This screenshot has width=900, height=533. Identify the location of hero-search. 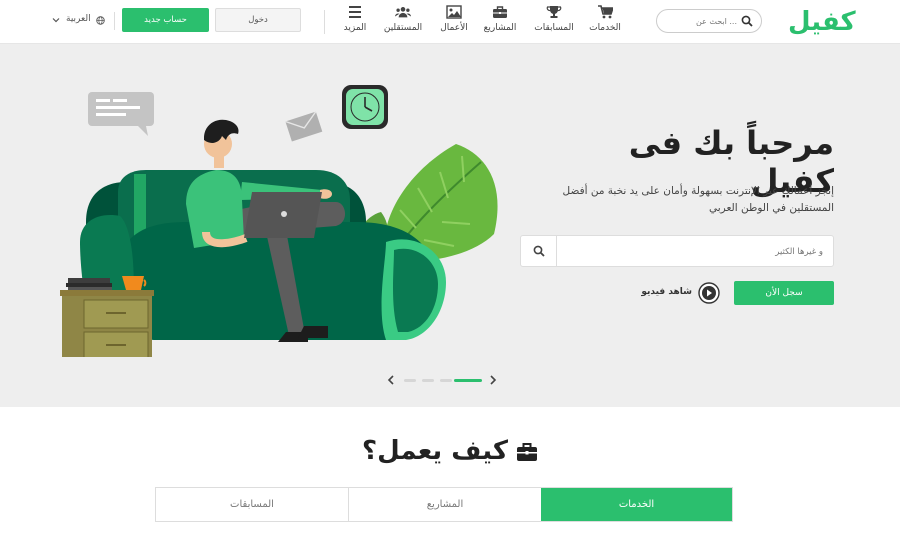
(677, 251).